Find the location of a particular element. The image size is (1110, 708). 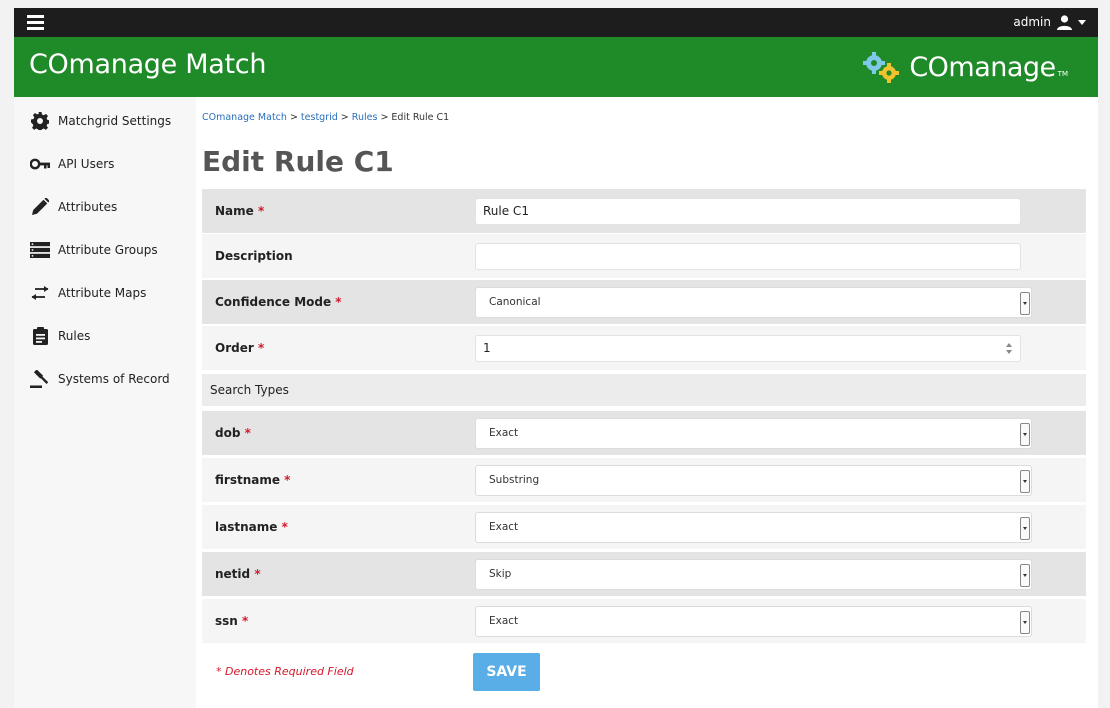

field-label: lastname * is located at coordinates (251, 527).